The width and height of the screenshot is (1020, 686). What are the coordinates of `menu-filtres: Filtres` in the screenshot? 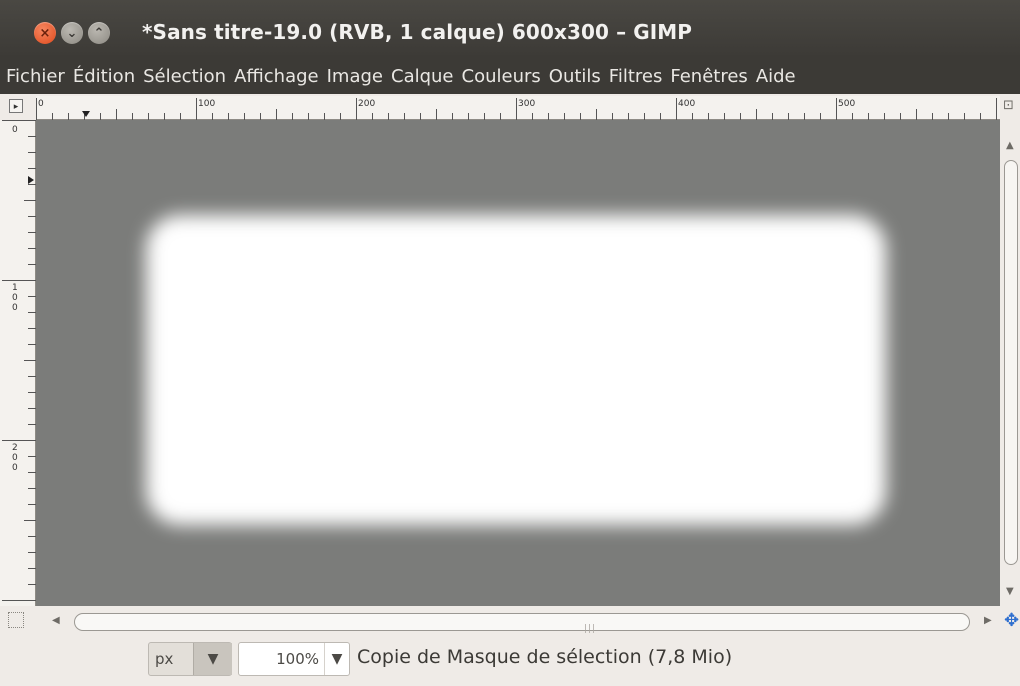 It's located at (636, 76).